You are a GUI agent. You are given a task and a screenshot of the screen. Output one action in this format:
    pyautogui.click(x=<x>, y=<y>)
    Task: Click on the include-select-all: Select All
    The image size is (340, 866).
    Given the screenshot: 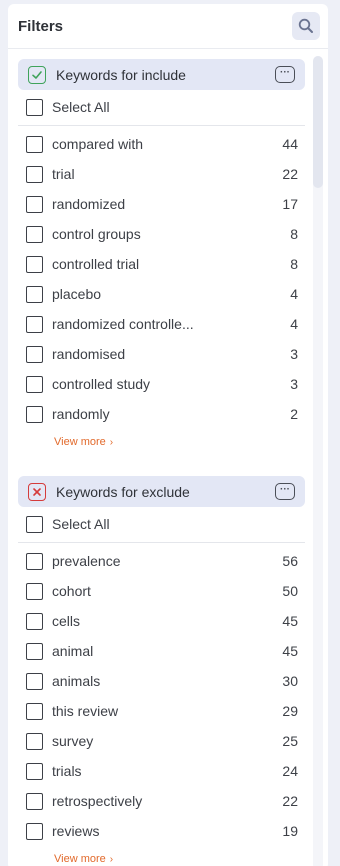 What is the action you would take?
    pyautogui.click(x=162, y=107)
    